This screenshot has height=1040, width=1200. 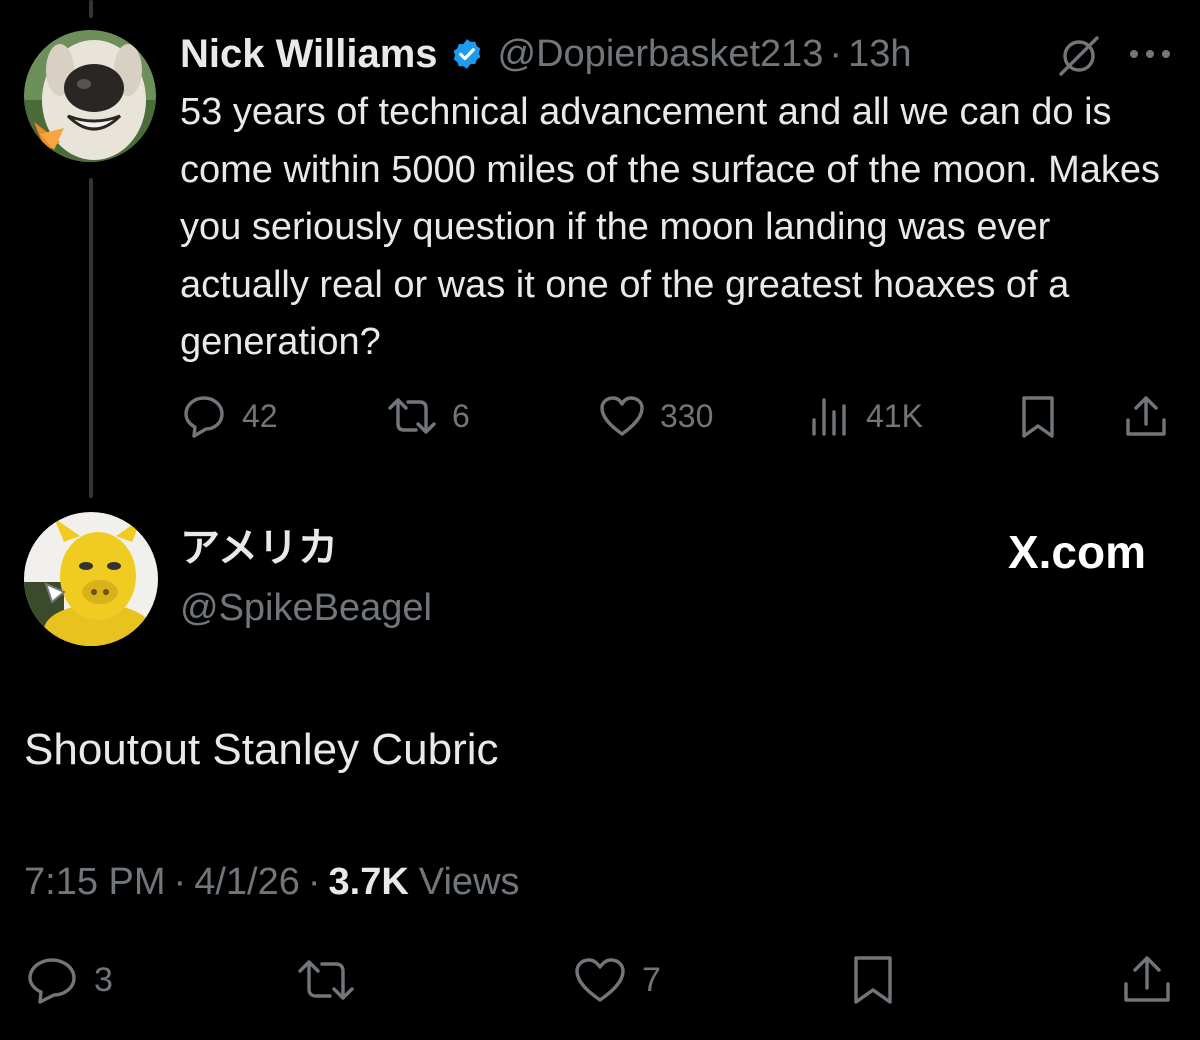 I want to click on reply-bookmark-button, so click(x=873, y=982).